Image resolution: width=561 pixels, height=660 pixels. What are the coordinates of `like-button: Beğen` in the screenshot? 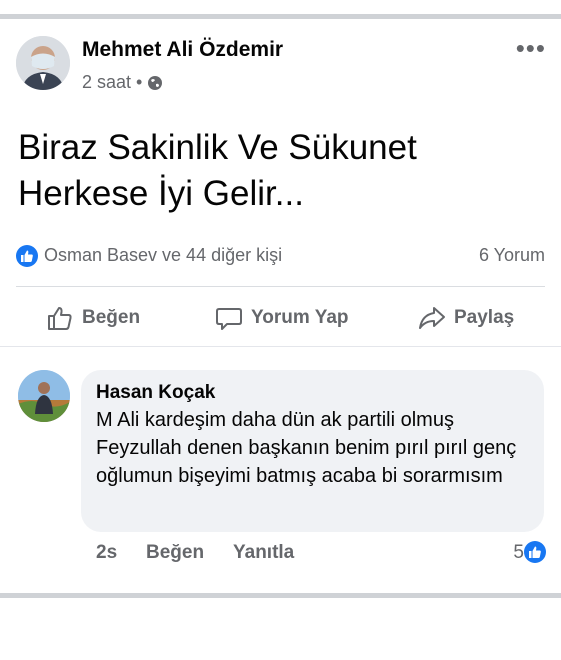 It's located at (93, 318).